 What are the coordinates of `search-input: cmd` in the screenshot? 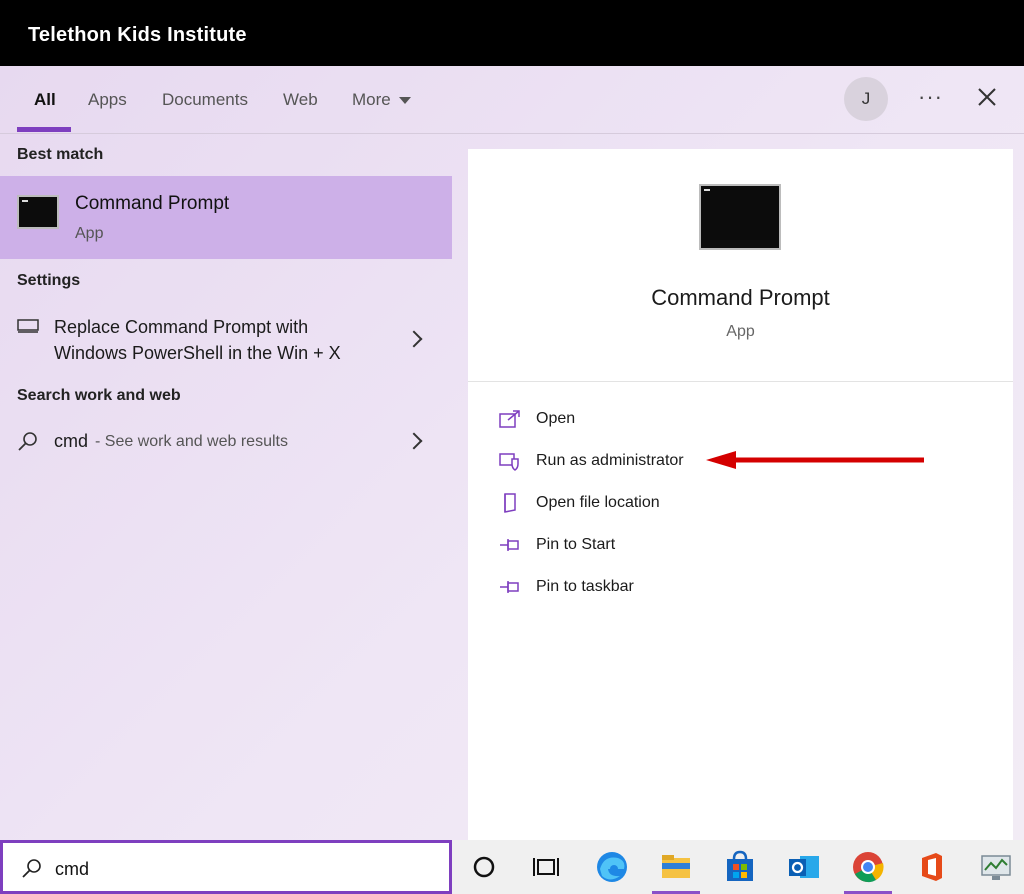 It's located at (72, 869).